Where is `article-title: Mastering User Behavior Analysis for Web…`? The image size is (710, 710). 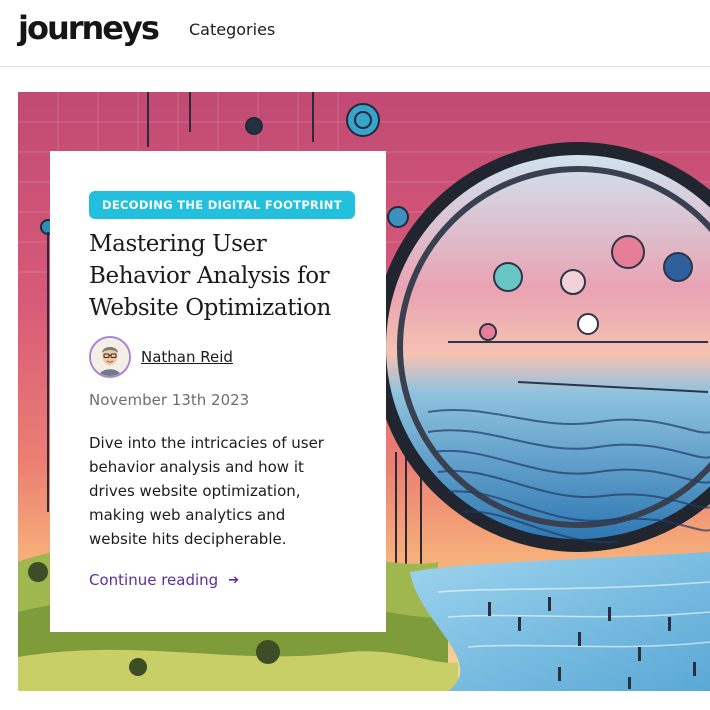 article-title: Mastering User Behavior Analysis for Web… is located at coordinates (218, 276).